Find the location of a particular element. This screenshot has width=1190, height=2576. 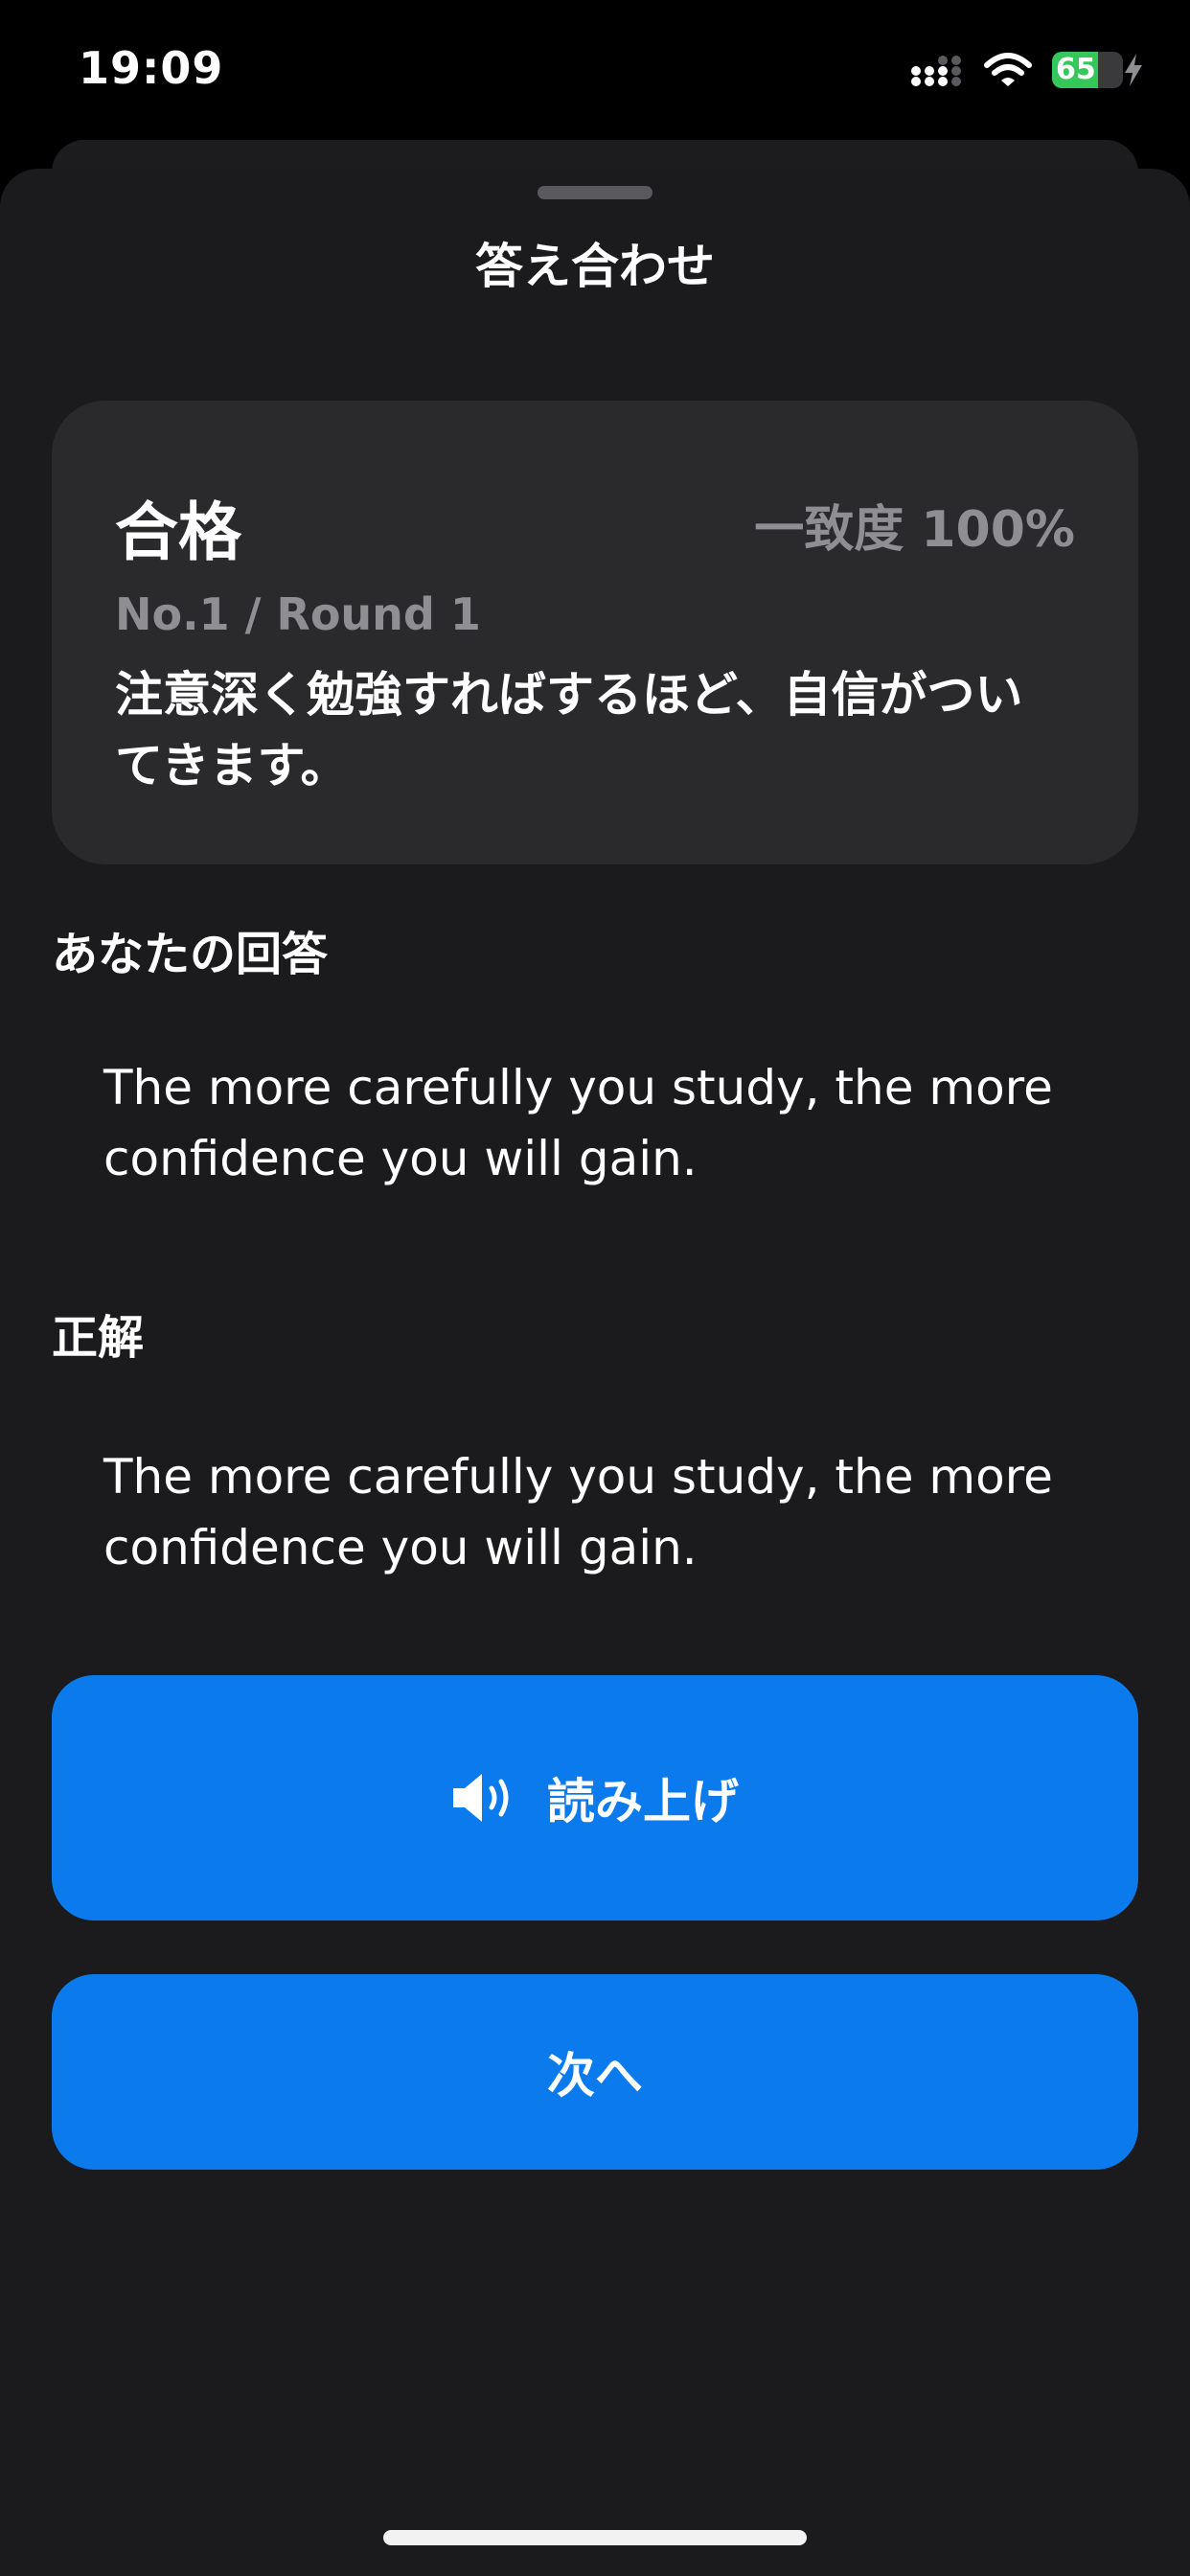

status-icons: 65 is located at coordinates (1026, 70).